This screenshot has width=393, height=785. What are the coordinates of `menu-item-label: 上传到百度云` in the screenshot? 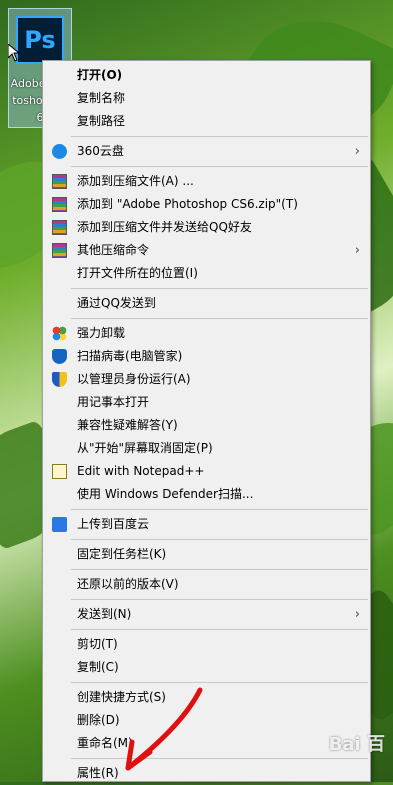 It's located at (113, 524).